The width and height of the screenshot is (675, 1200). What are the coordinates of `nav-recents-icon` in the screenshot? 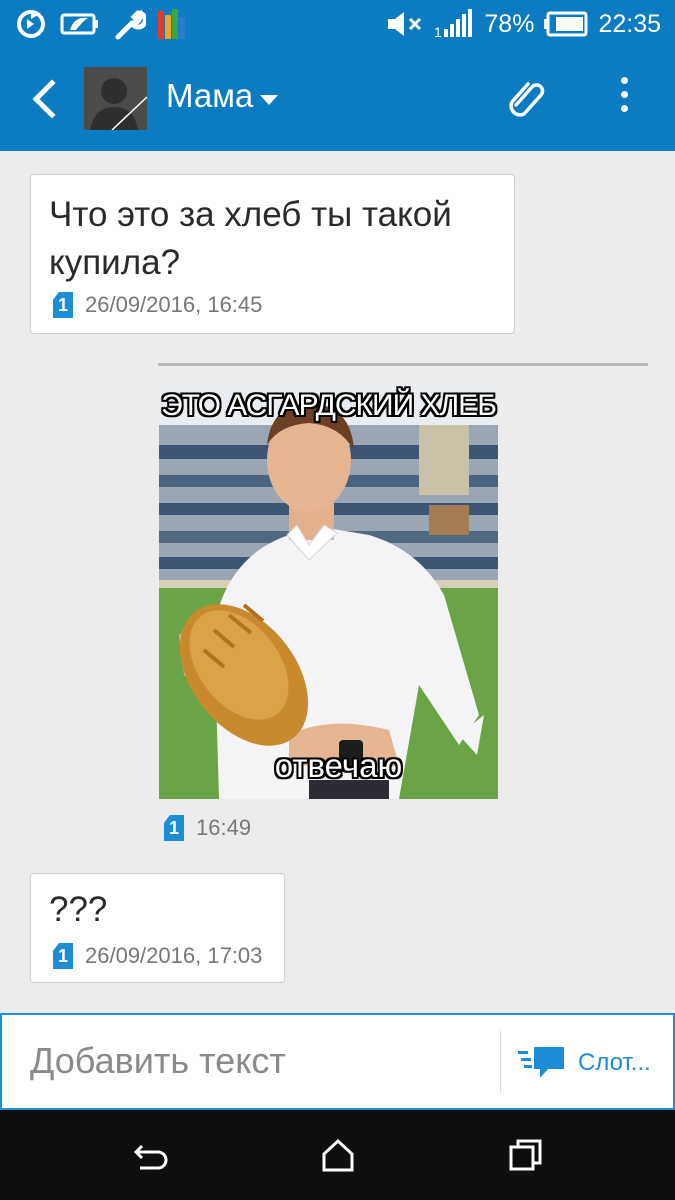 It's located at (525, 1155).